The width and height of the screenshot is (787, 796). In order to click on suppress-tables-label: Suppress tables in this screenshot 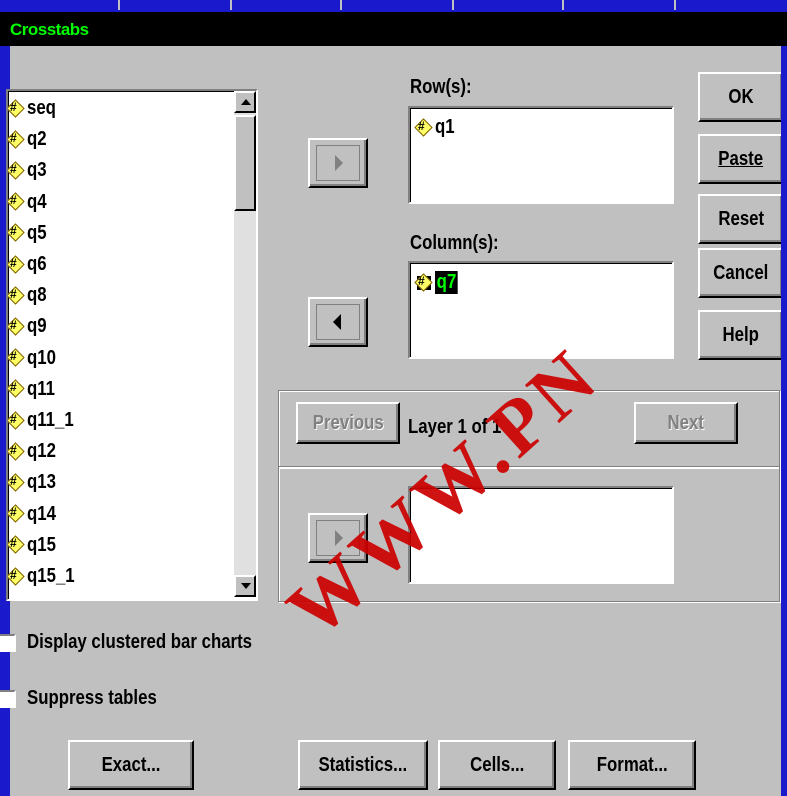, I will do `click(92, 698)`.